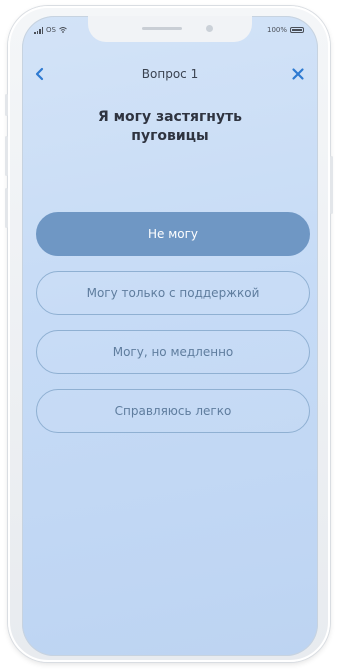 The image size is (339, 670). What do you see at coordinates (170, 126) in the screenshot?
I see `question-text: Я могу застягнуть пуговицы` at bounding box center [170, 126].